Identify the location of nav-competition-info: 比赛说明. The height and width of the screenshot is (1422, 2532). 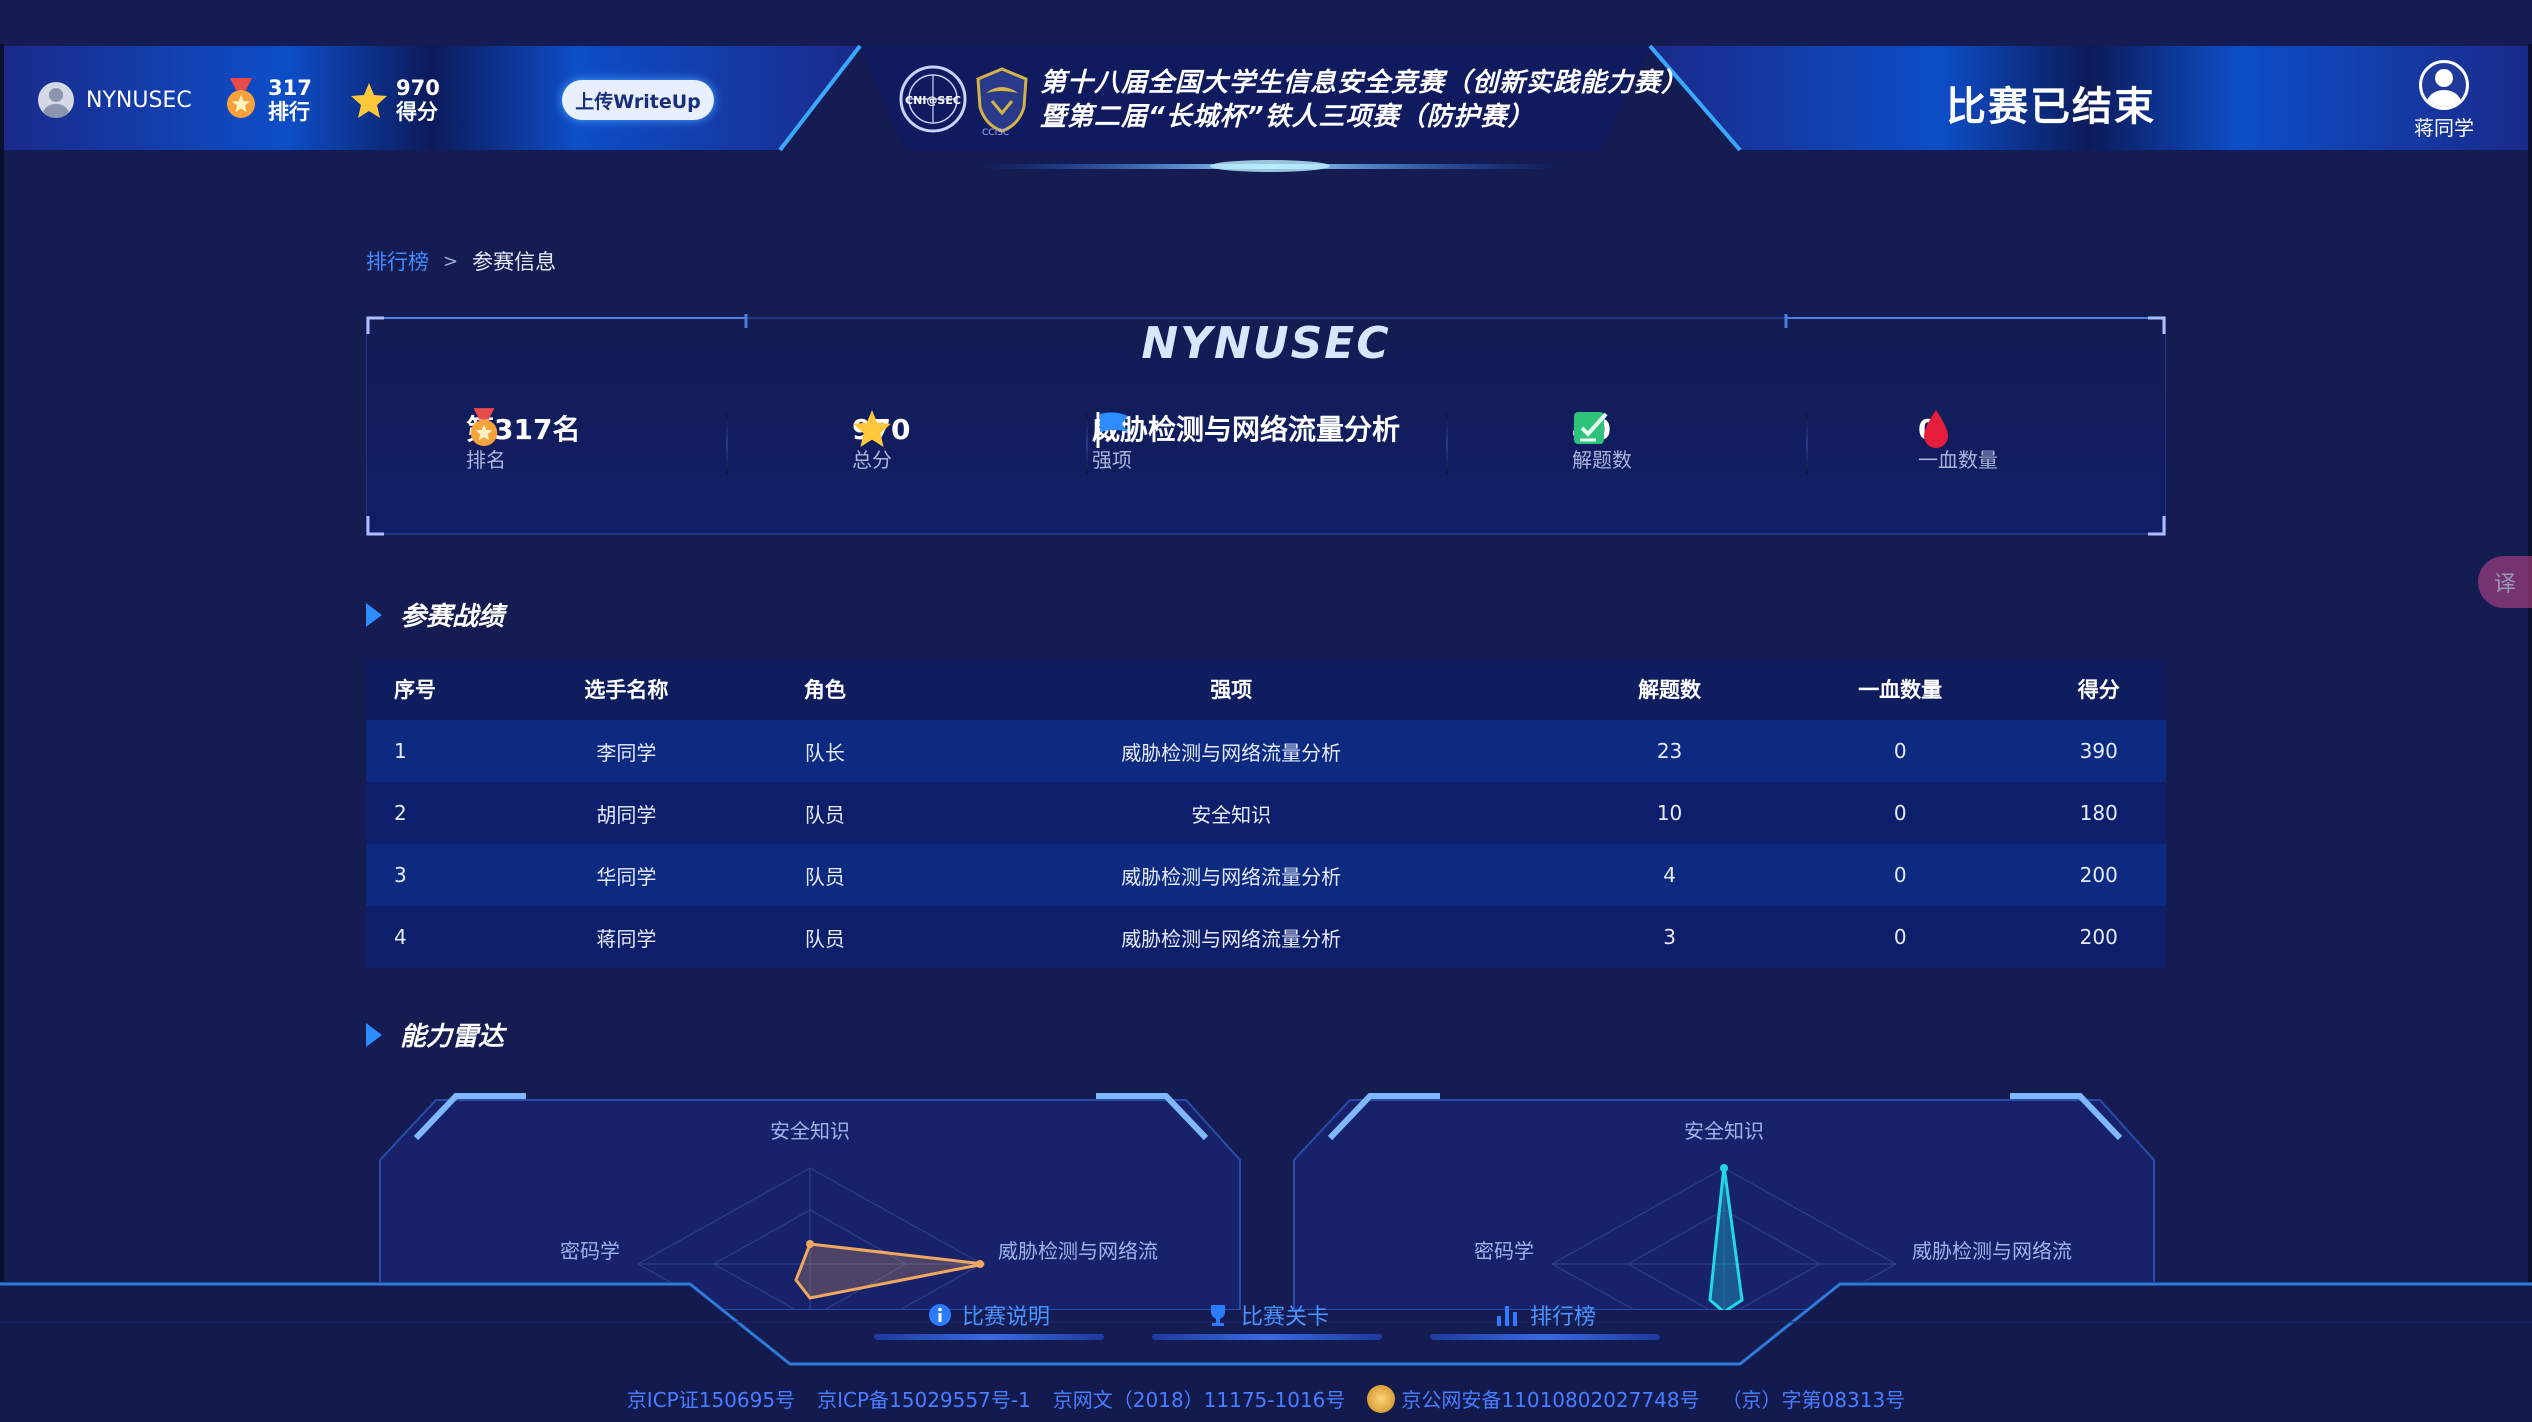
(989, 1315).